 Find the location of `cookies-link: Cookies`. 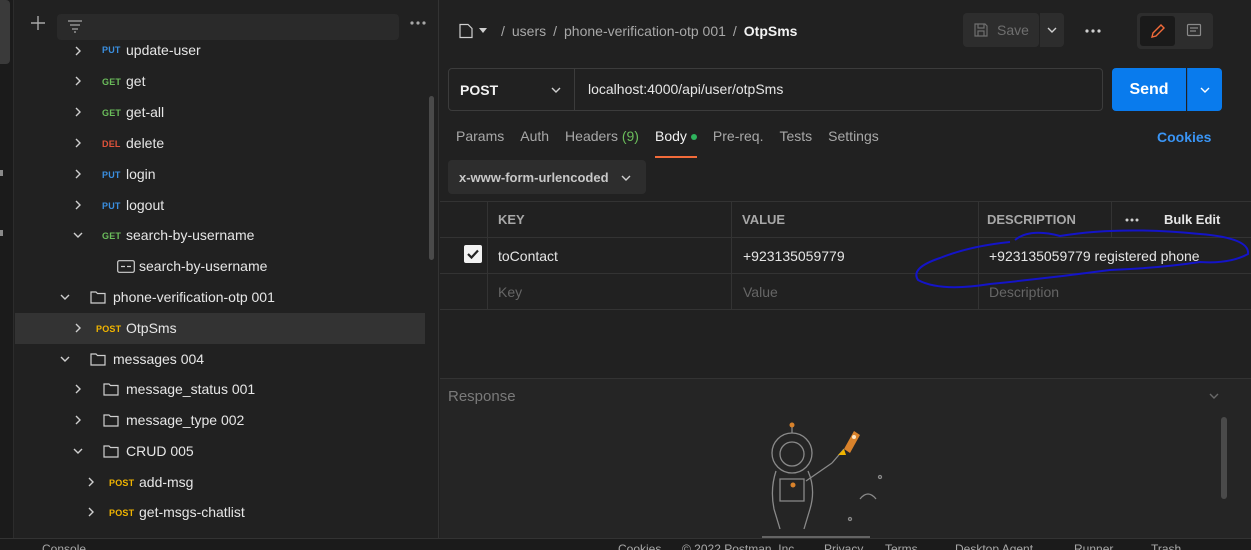

cookies-link: Cookies is located at coordinates (1184, 137).